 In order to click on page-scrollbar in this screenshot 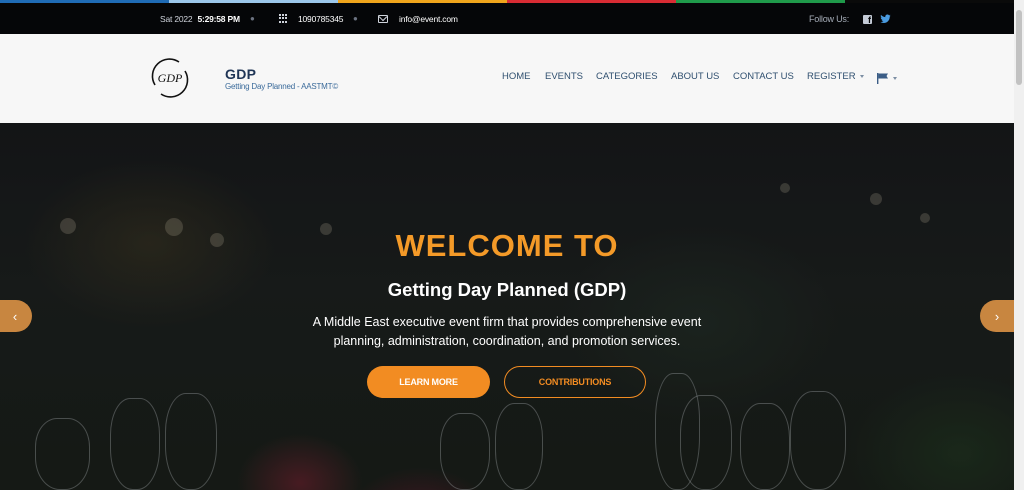, I will do `click(1019, 245)`.